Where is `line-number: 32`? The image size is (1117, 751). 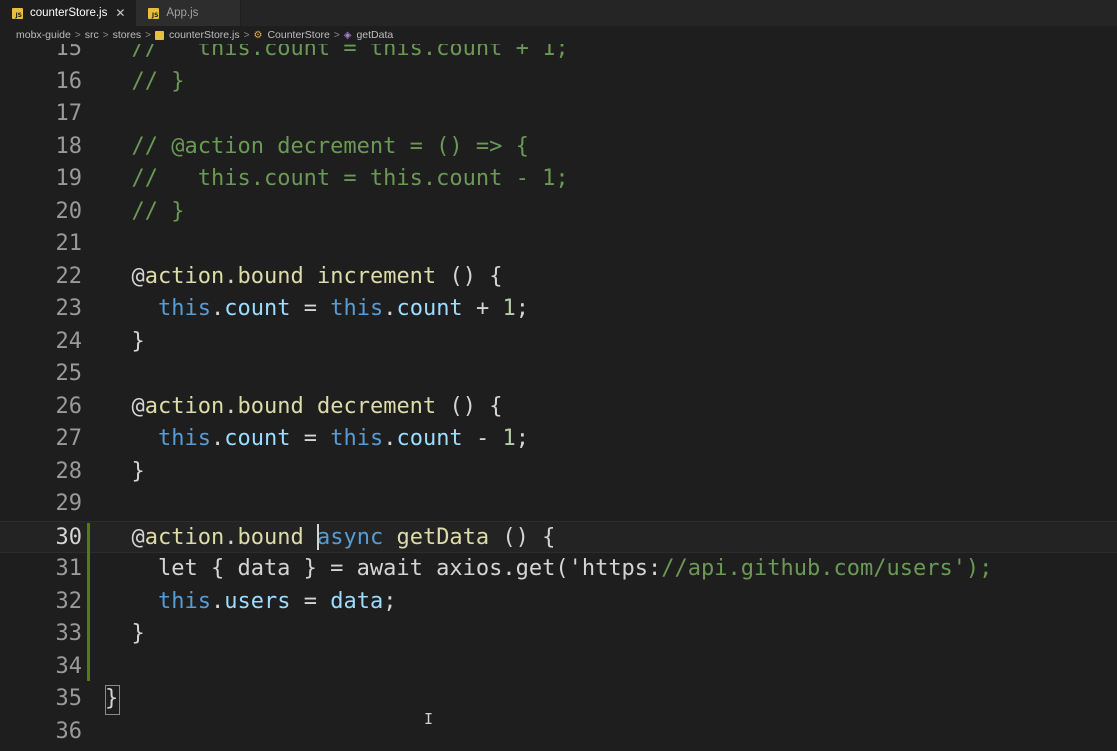 line-number: 32 is located at coordinates (69, 601).